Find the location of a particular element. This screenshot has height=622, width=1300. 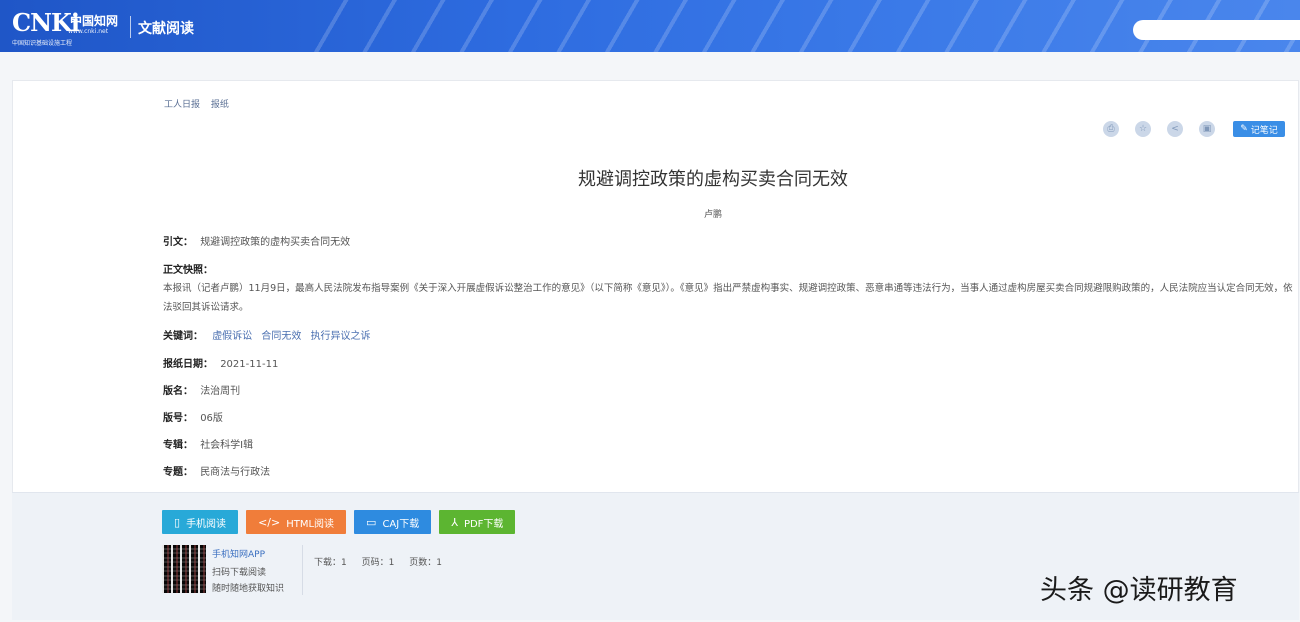

series-value: 社会科学Ⅰ辑 is located at coordinates (227, 445).